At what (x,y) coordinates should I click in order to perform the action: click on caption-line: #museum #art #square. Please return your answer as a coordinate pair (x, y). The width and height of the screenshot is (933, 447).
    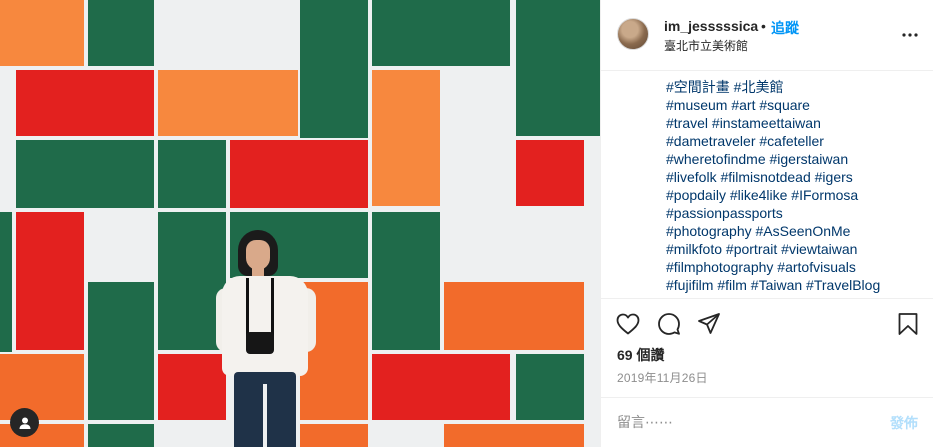
    Looking at the image, I should click on (797, 105).